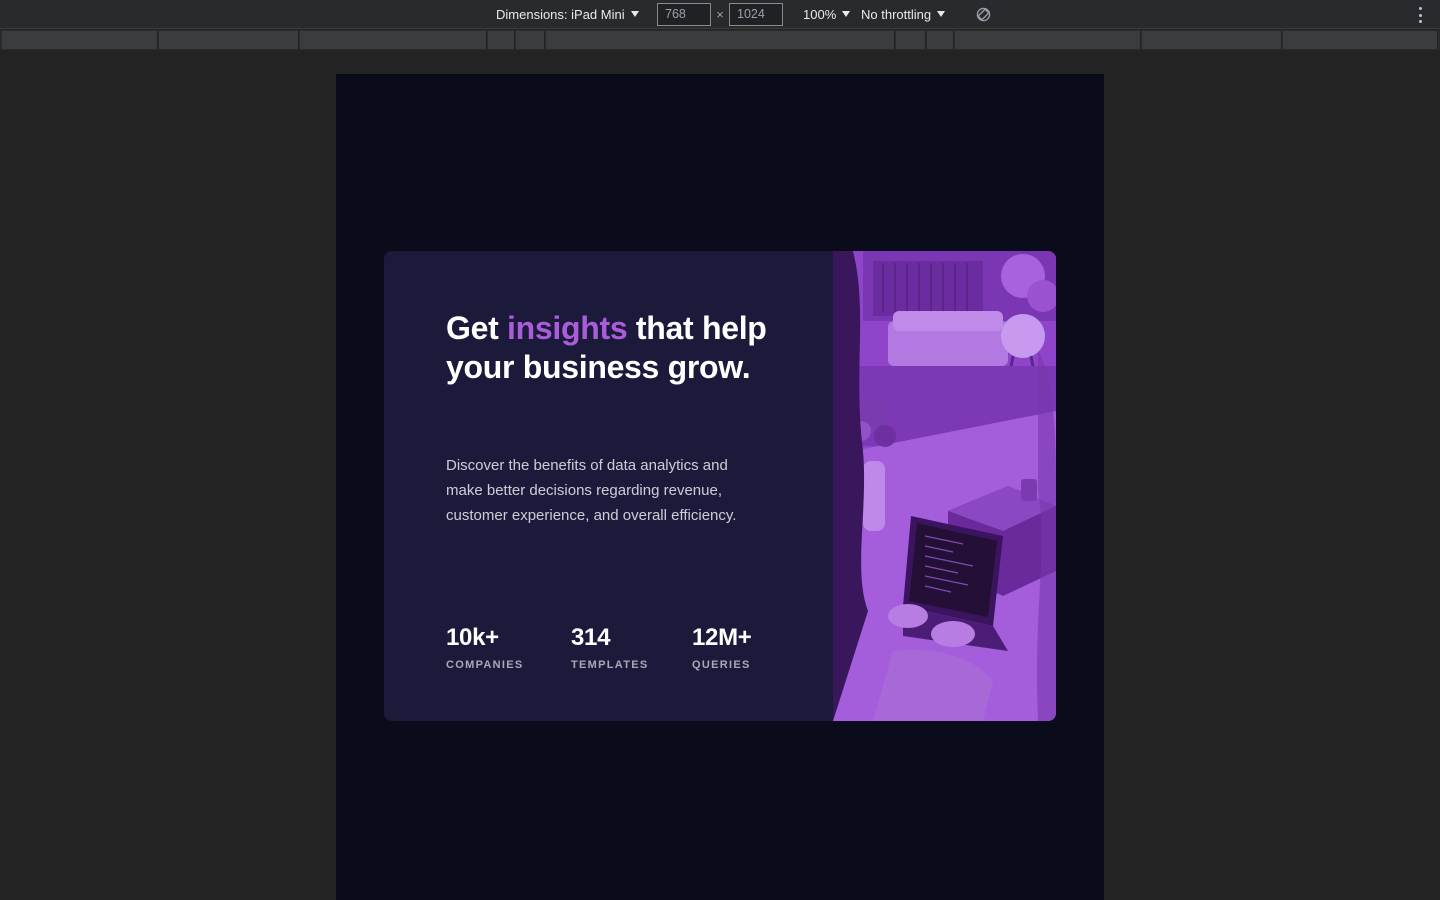 The image size is (1440, 900). I want to click on stat-value: 314, so click(591, 637).